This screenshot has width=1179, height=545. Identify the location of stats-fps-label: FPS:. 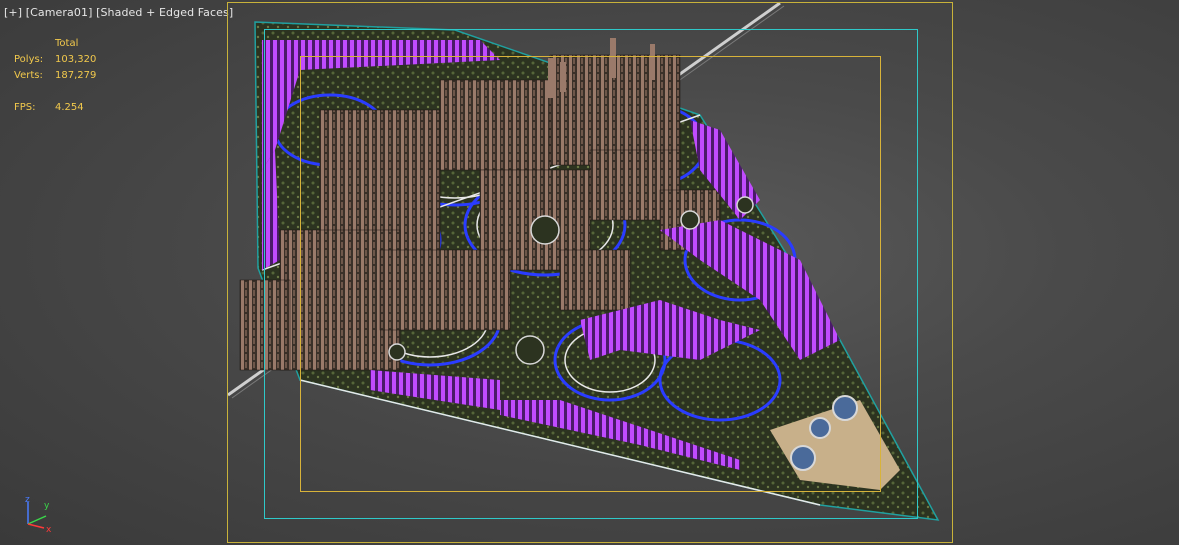
(25, 107).